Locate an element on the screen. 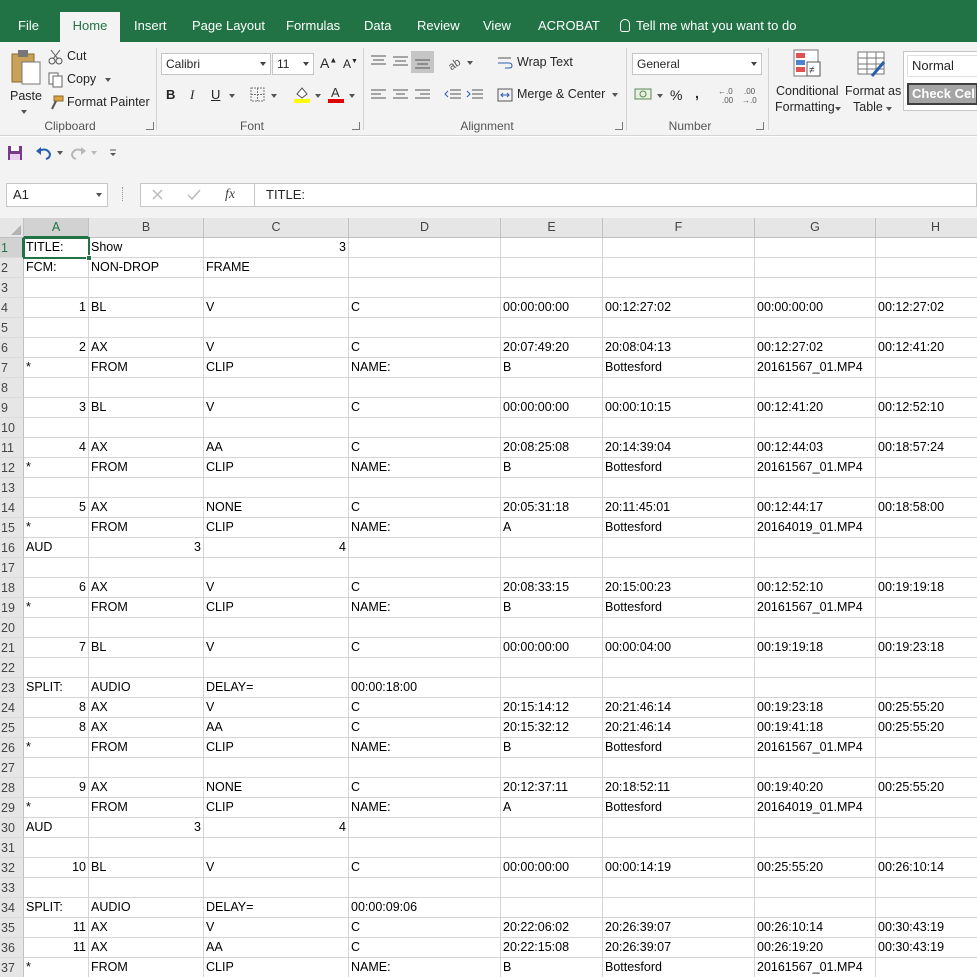 The image size is (977, 977). cell-h5 is located at coordinates (926, 328).